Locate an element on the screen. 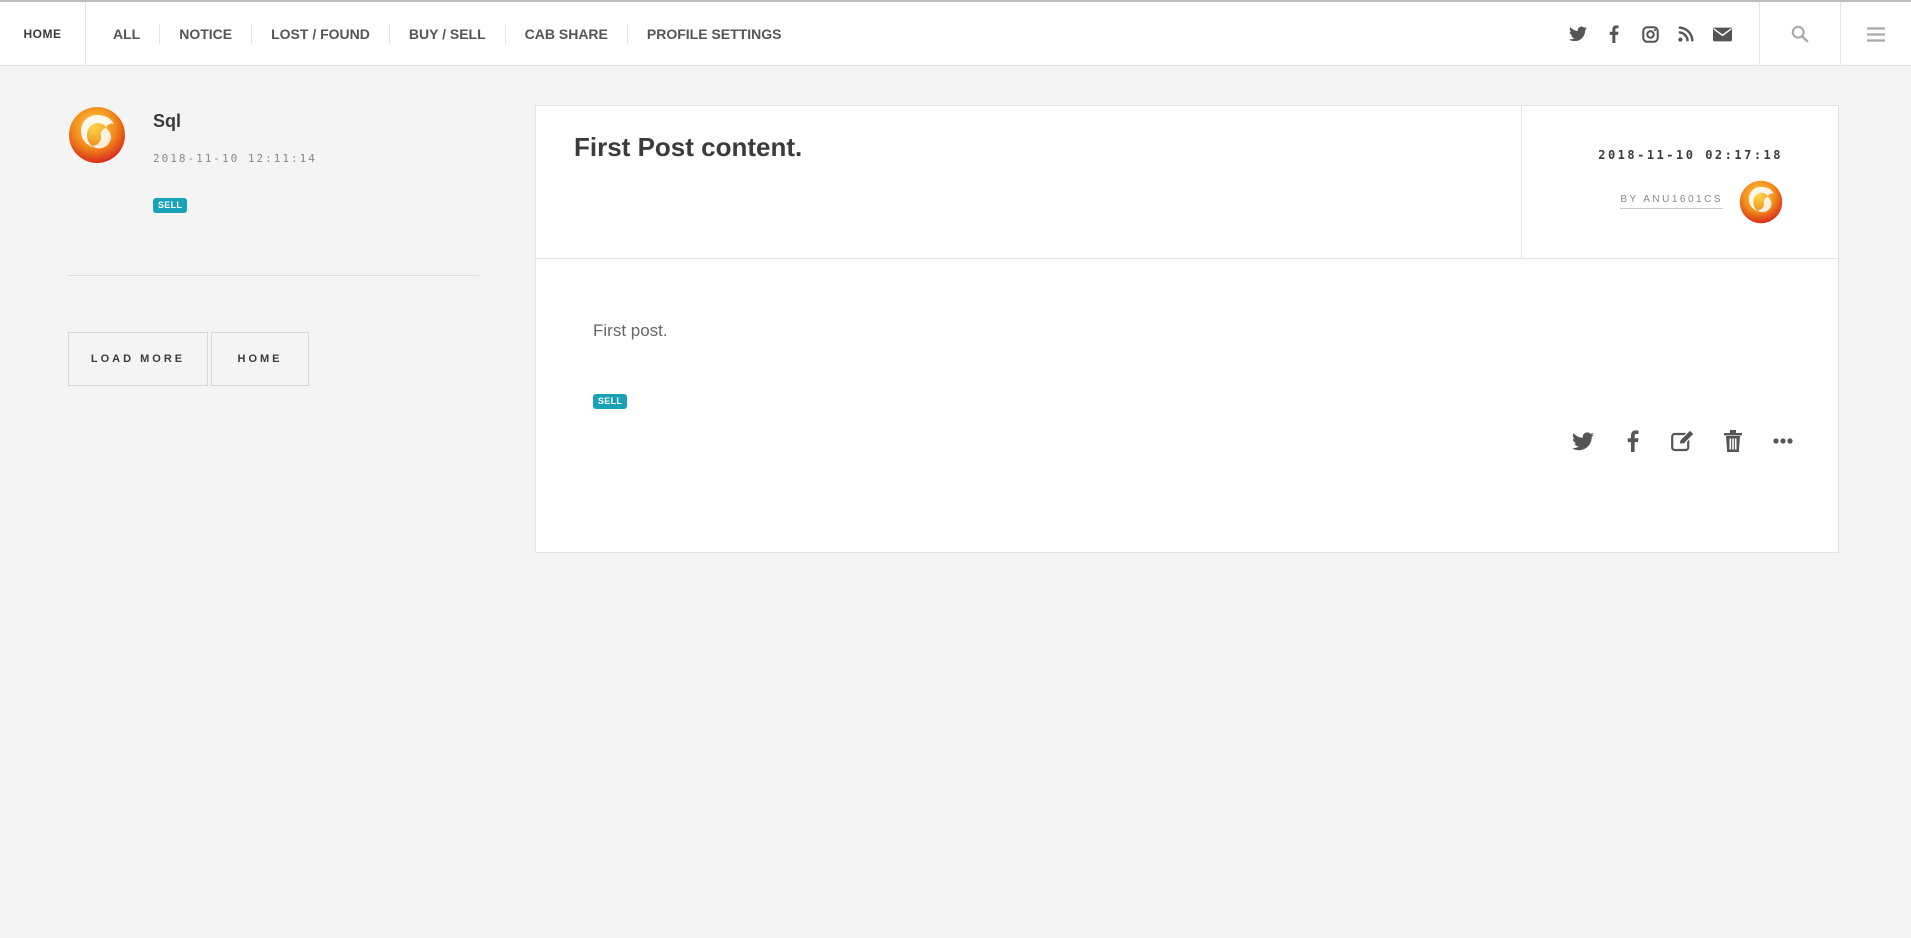 The height and width of the screenshot is (938, 1911). nav-item-buy-sell: BUY / SELL is located at coordinates (446, 34).